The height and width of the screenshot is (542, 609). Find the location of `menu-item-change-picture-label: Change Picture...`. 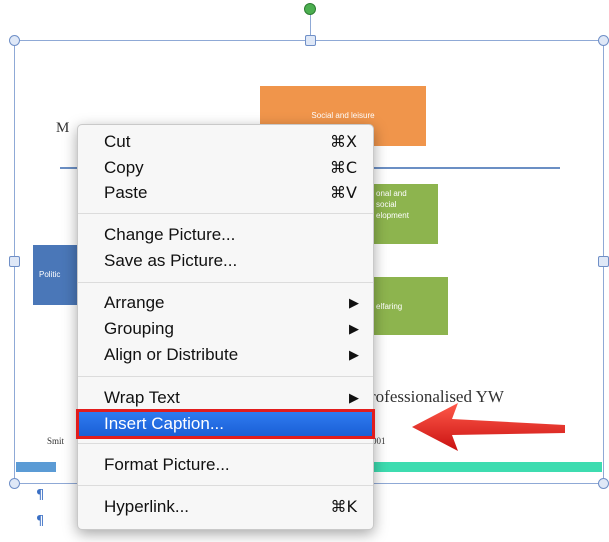

menu-item-change-picture-label: Change Picture... is located at coordinates (170, 234).